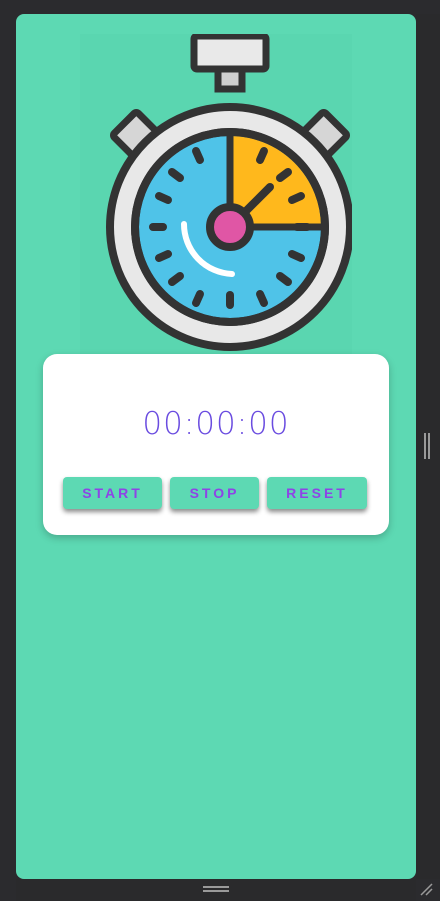 Image resolution: width=440 pixels, height=901 pixels. Describe the element at coordinates (214, 493) in the screenshot. I see `stop-button: STOP` at that location.